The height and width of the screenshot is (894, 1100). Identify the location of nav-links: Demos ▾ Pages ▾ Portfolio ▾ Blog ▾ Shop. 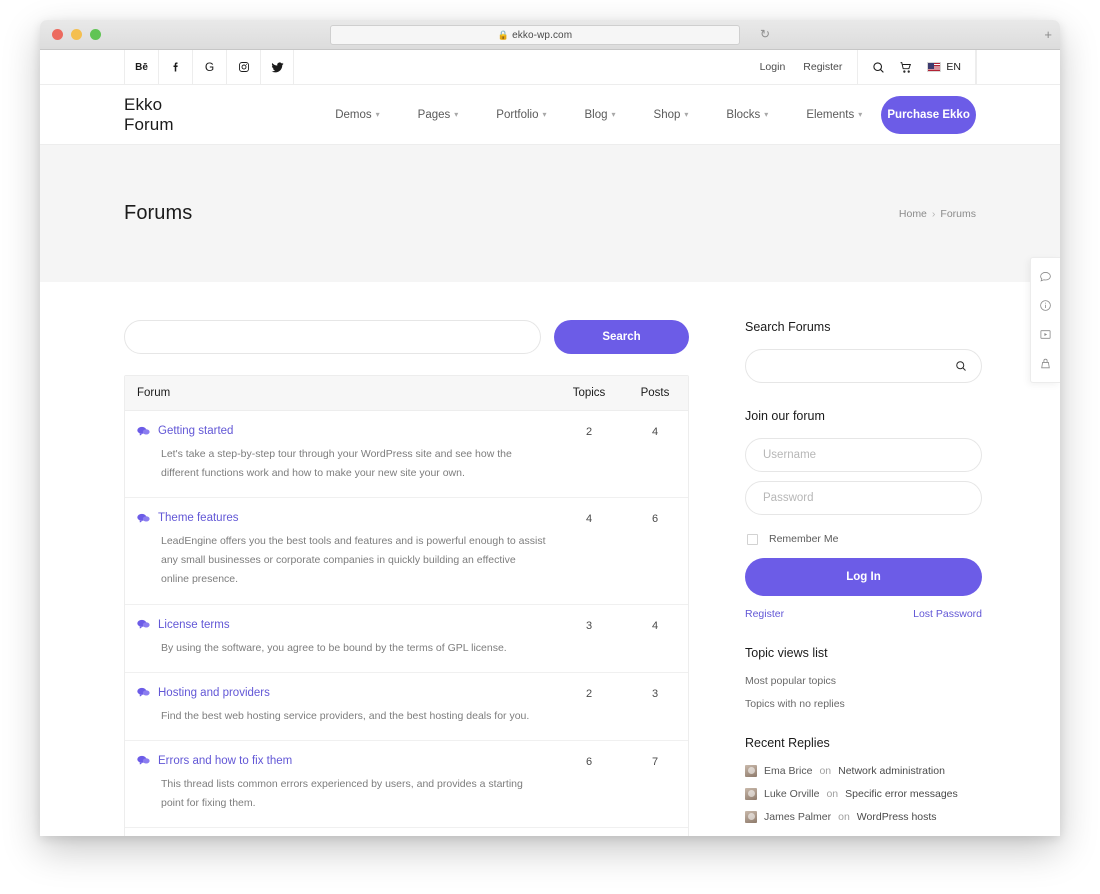
(598, 115).